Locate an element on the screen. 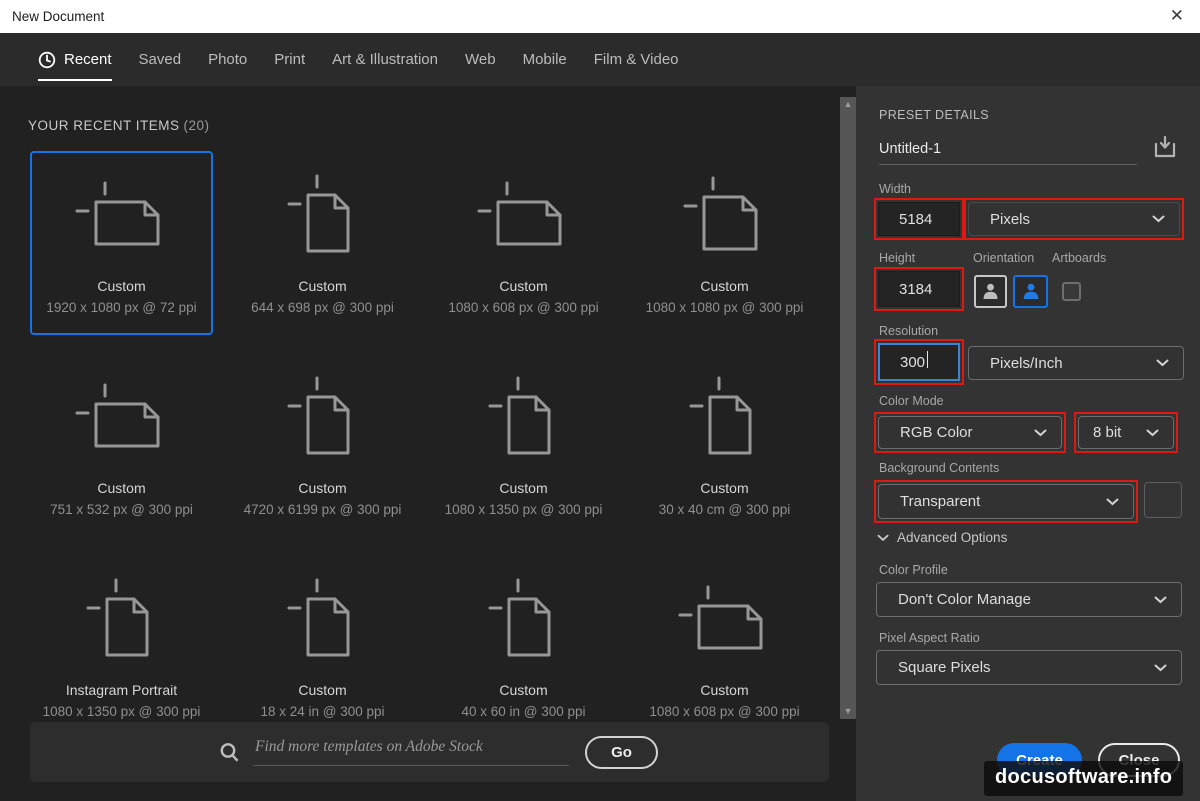 The height and width of the screenshot is (801, 1200). adobe-stock-search-bar: Go is located at coordinates (429, 752).